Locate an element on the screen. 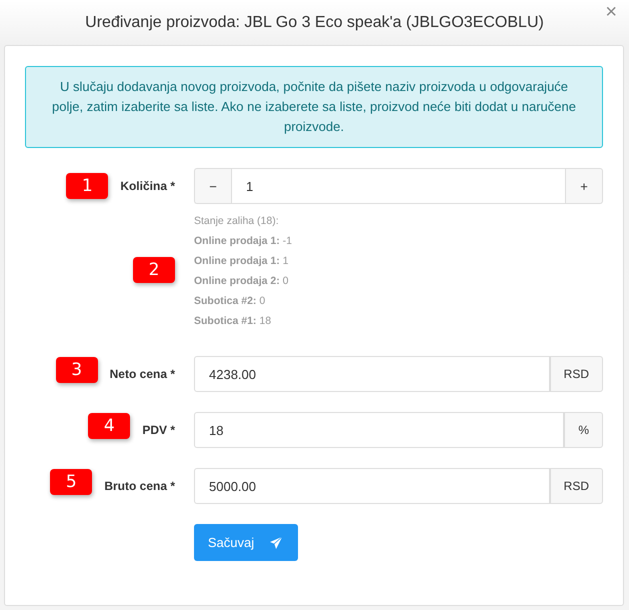  info-alert: U slučaju dodavanja novog proizvoda, počnite da pišete naziv proizvoda u odgovarajuće polje, zatim izaberite sa liste. Ako ne izaberete sa liste, proizvod neće biti dodat u naručene proizvode. is located at coordinates (314, 107).